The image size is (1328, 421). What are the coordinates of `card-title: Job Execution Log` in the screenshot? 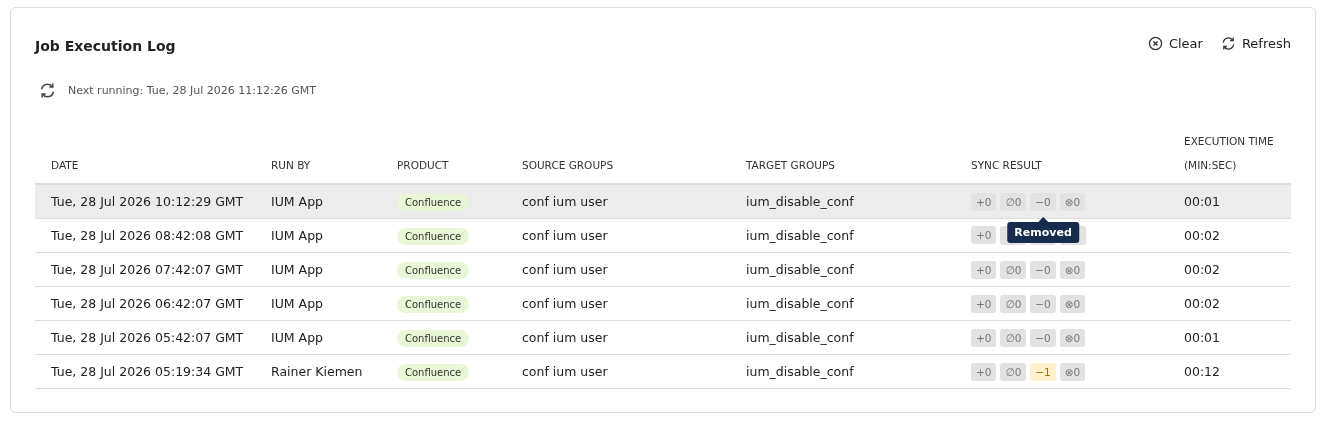 It's located at (105, 46).